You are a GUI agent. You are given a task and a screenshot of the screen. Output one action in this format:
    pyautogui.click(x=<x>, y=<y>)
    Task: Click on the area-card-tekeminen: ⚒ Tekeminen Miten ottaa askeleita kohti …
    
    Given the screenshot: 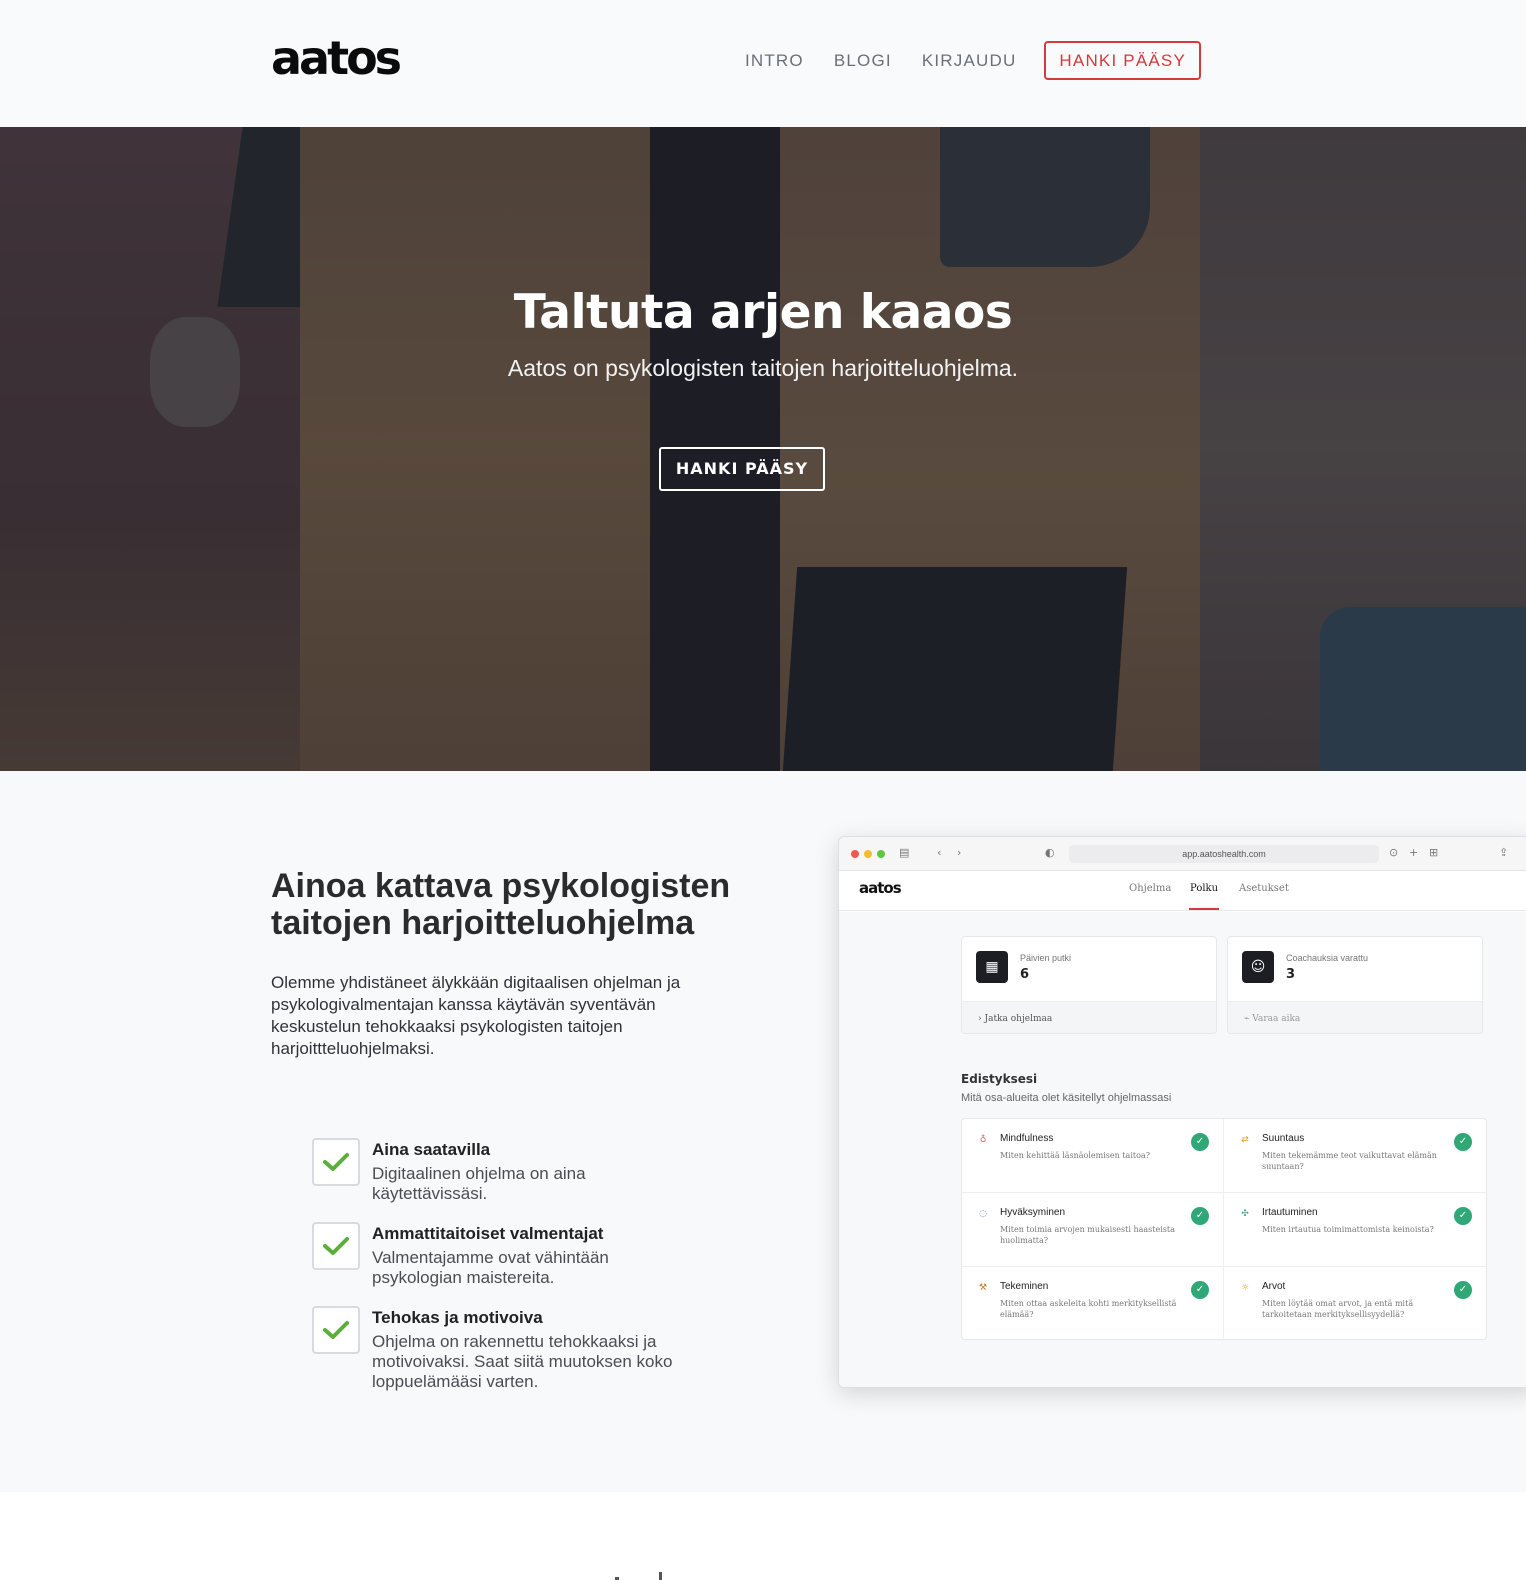 What is the action you would take?
    pyautogui.click(x=1093, y=1304)
    